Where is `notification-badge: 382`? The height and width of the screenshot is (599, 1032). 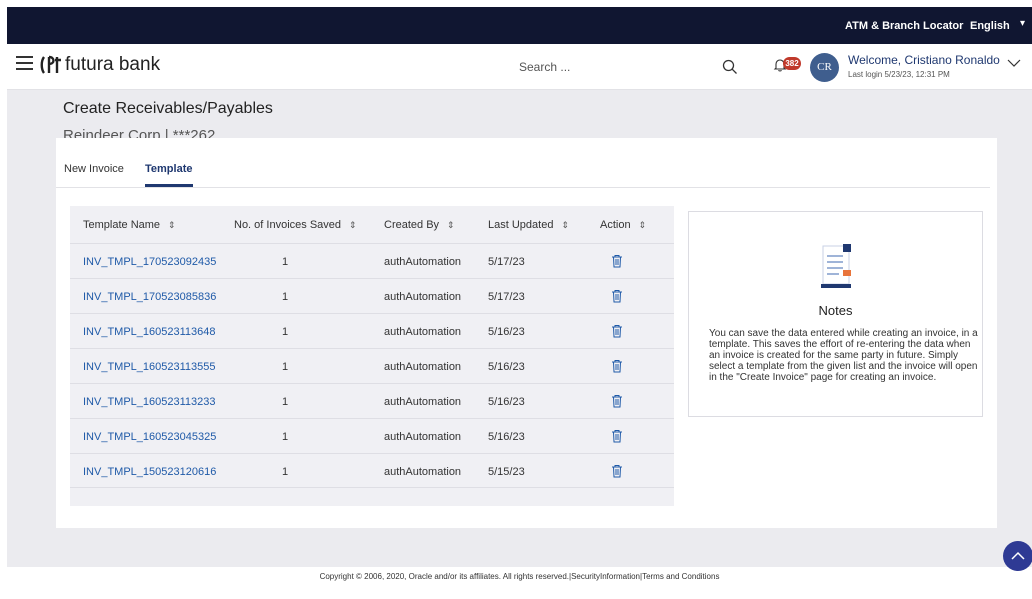 notification-badge: 382 is located at coordinates (792, 63).